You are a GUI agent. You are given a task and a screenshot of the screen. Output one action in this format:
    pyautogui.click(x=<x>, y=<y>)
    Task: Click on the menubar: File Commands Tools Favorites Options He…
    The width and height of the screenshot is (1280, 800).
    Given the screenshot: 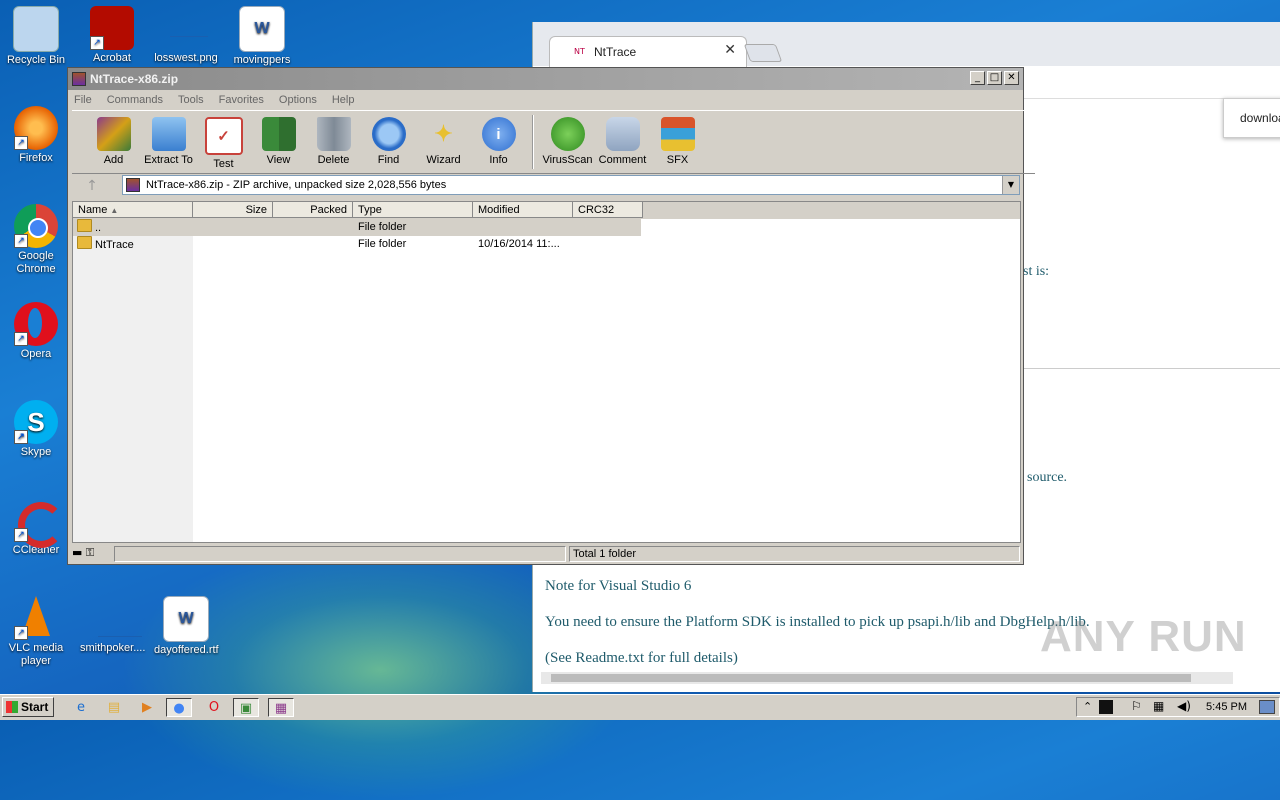 What is the action you would take?
    pyautogui.click(x=545, y=99)
    